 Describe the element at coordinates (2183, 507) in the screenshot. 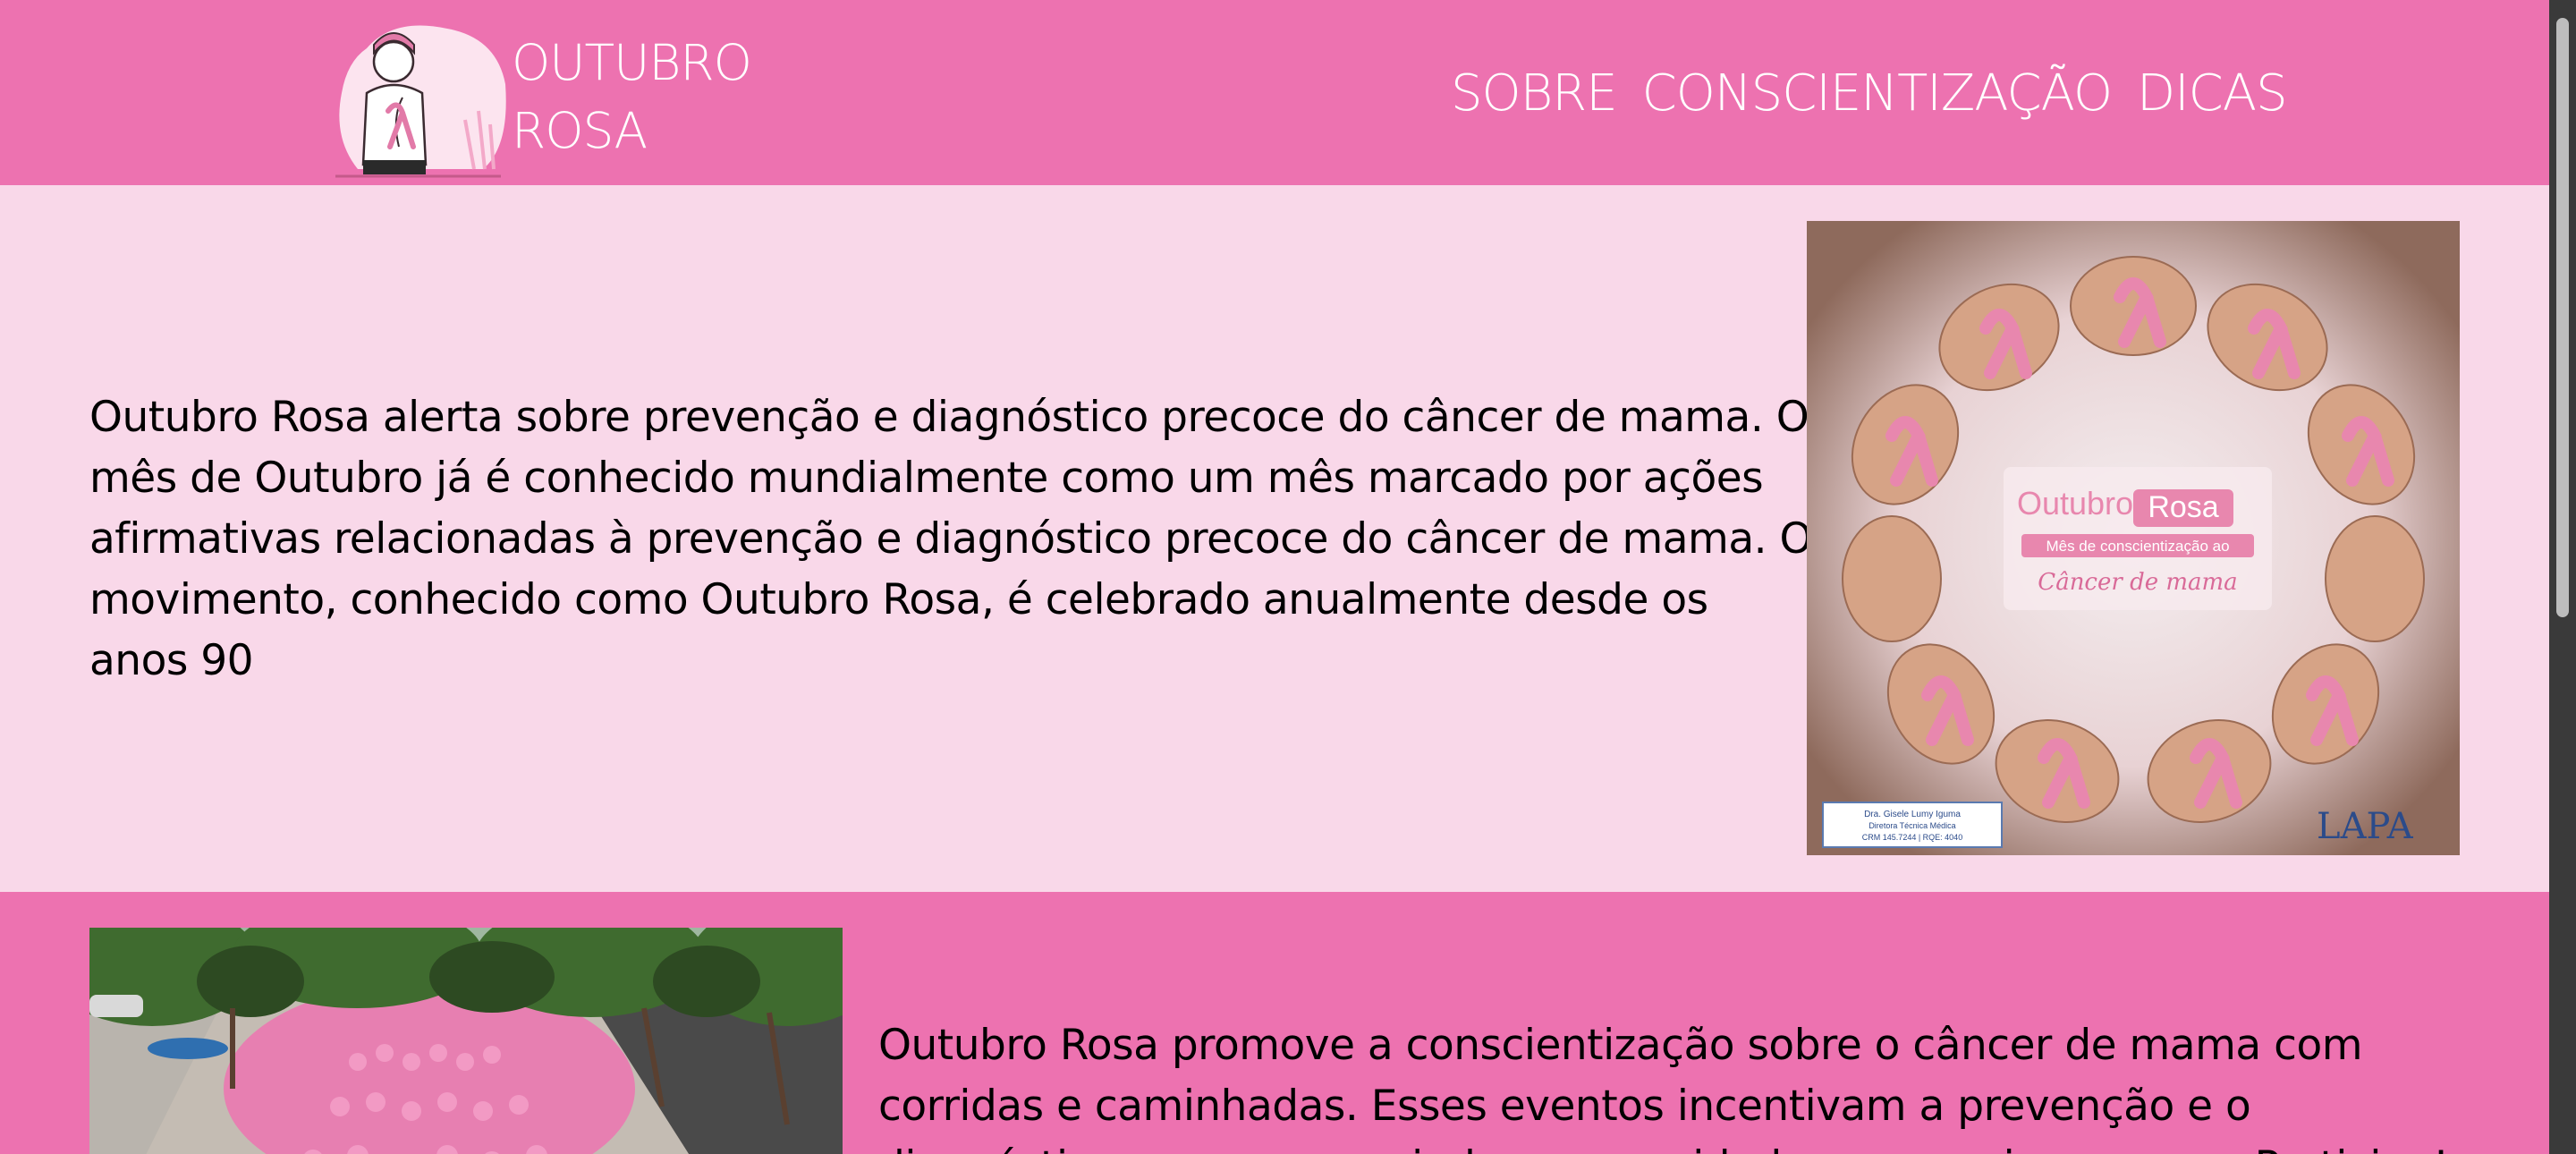

I see `poster-title-part2: Rosa` at that location.